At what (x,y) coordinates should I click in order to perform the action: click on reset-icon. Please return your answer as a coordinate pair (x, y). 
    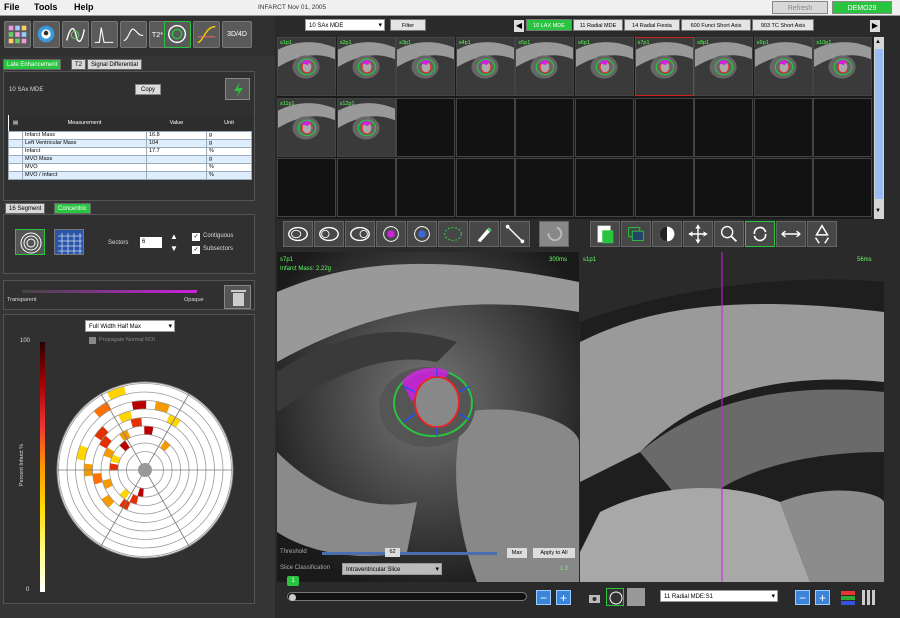
    Looking at the image, I should click on (822, 234).